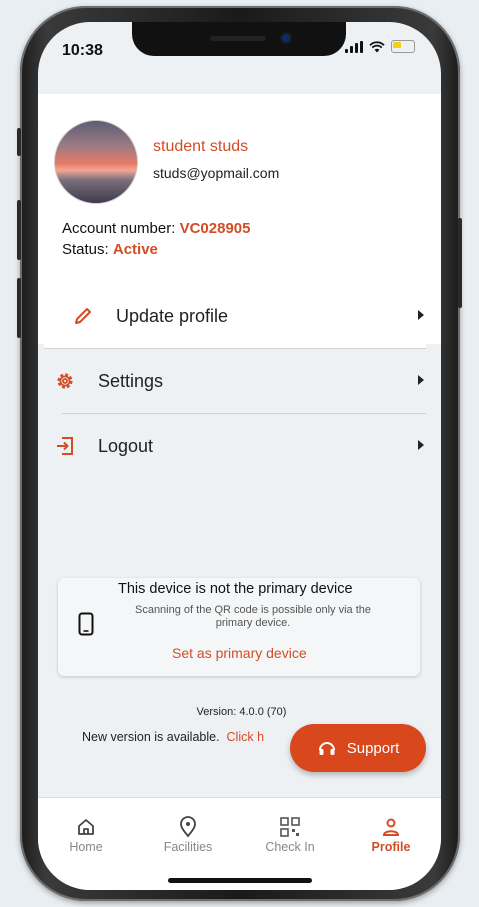 This screenshot has height=907, width=479. I want to click on menu-item-label: Settings, so click(131, 380).